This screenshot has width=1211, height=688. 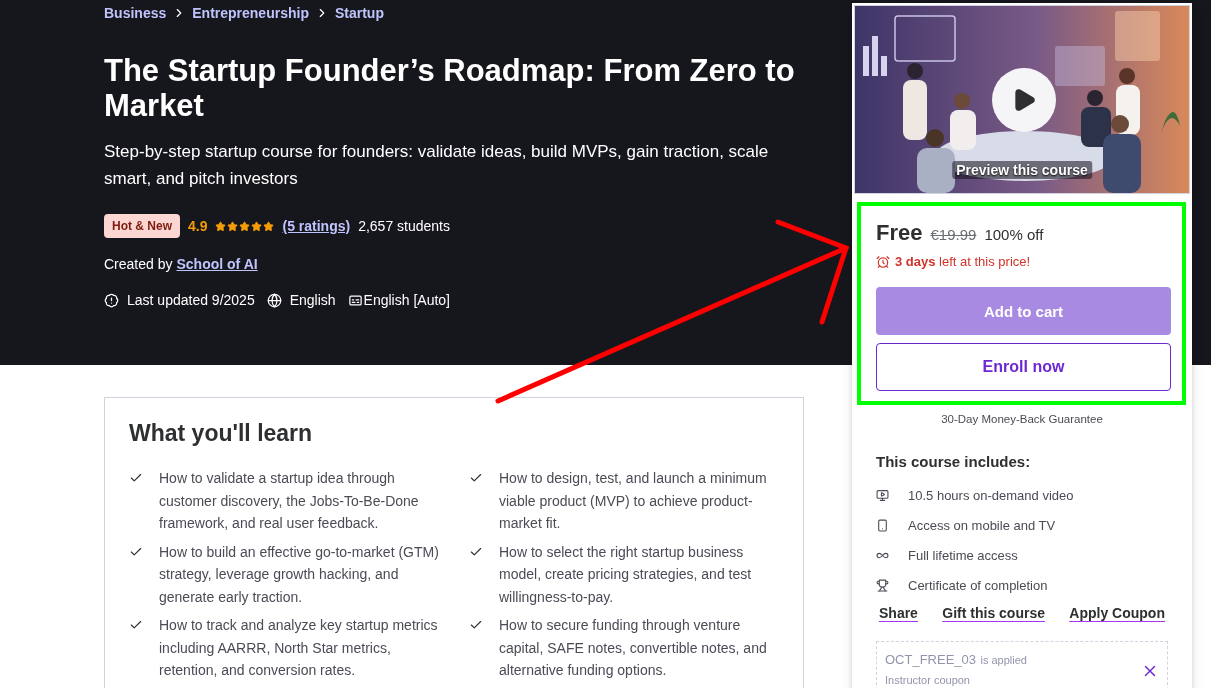 What do you see at coordinates (437, 165) in the screenshot?
I see `course-subtitle: Step-by-step startup course for founders: validate ideas, build MVPs, gain traction, scale smart, and pitch investors` at bounding box center [437, 165].